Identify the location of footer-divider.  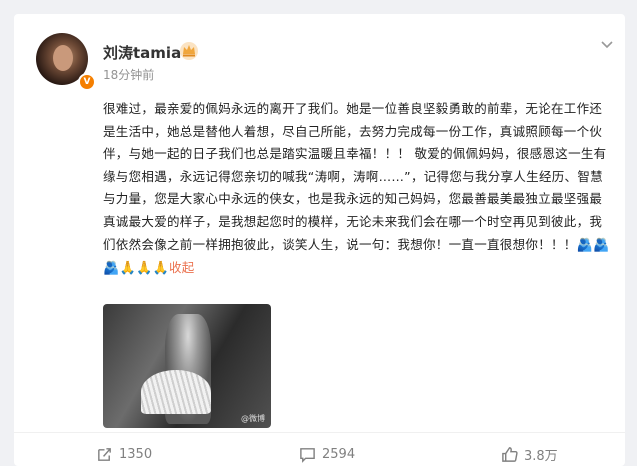
(319, 432).